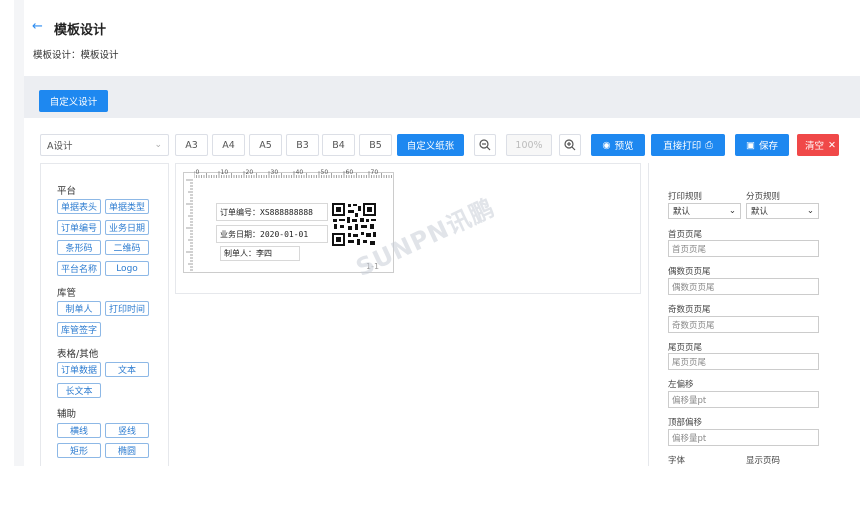 The image size is (860, 507). I want to click on tool-vertical-line: 竖线, so click(127, 430).